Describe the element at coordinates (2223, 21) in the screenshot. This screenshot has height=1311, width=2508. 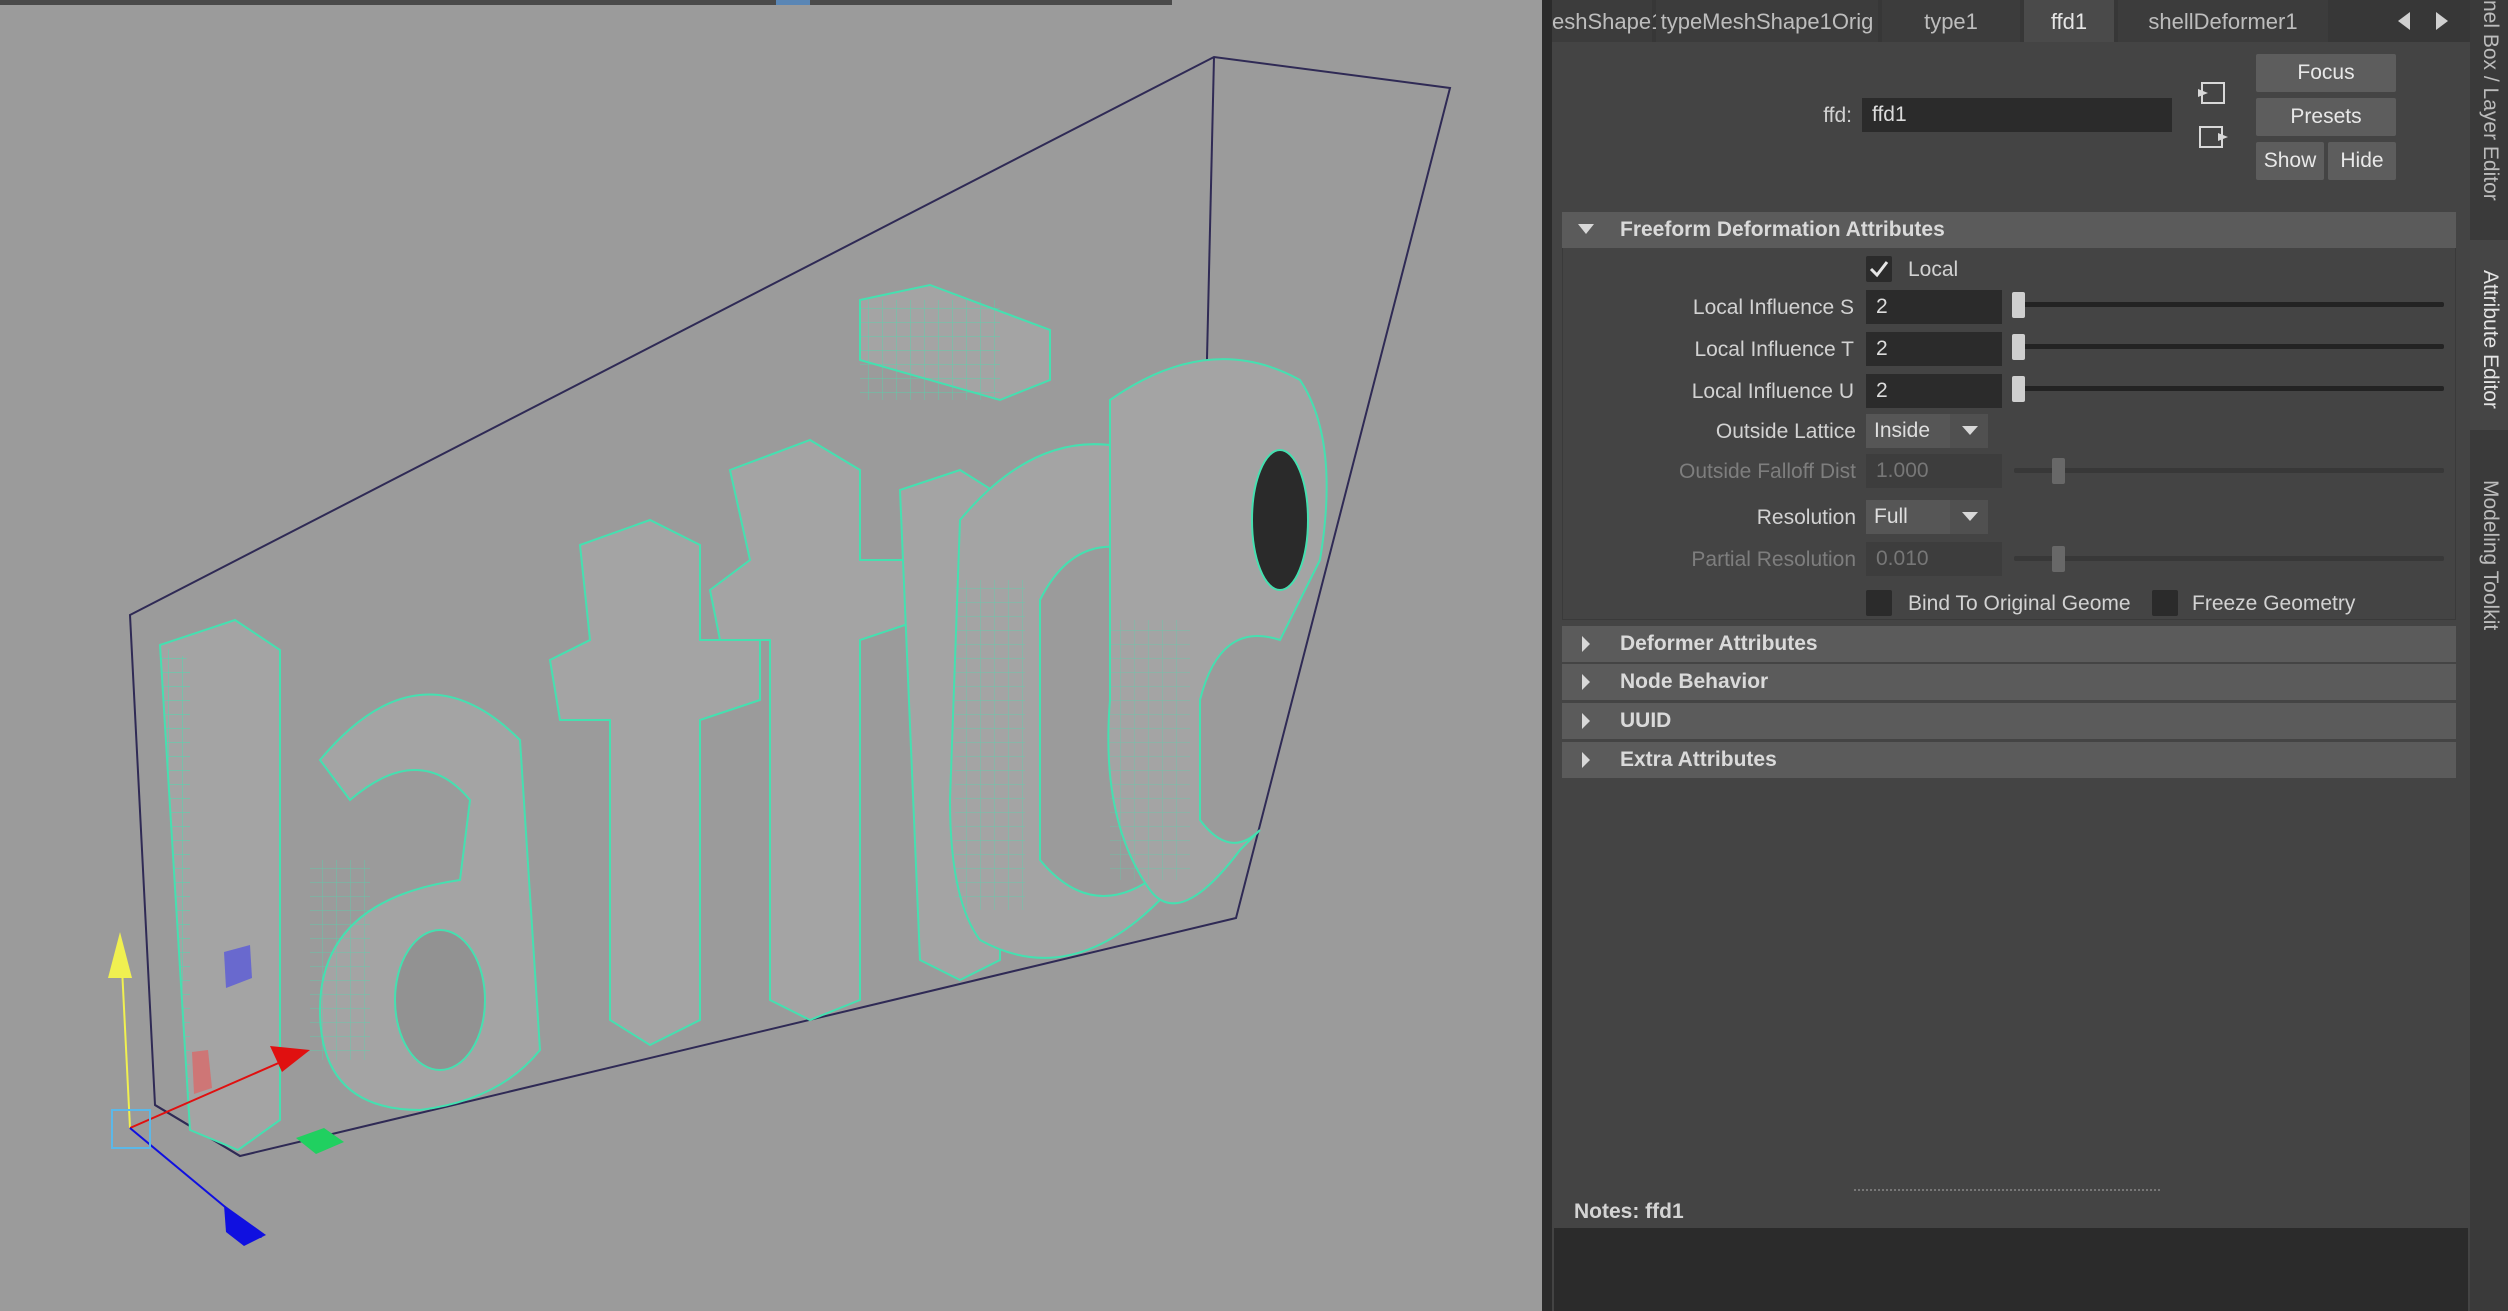
I see `tab-shelldeformer1: shellDeformer1` at that location.